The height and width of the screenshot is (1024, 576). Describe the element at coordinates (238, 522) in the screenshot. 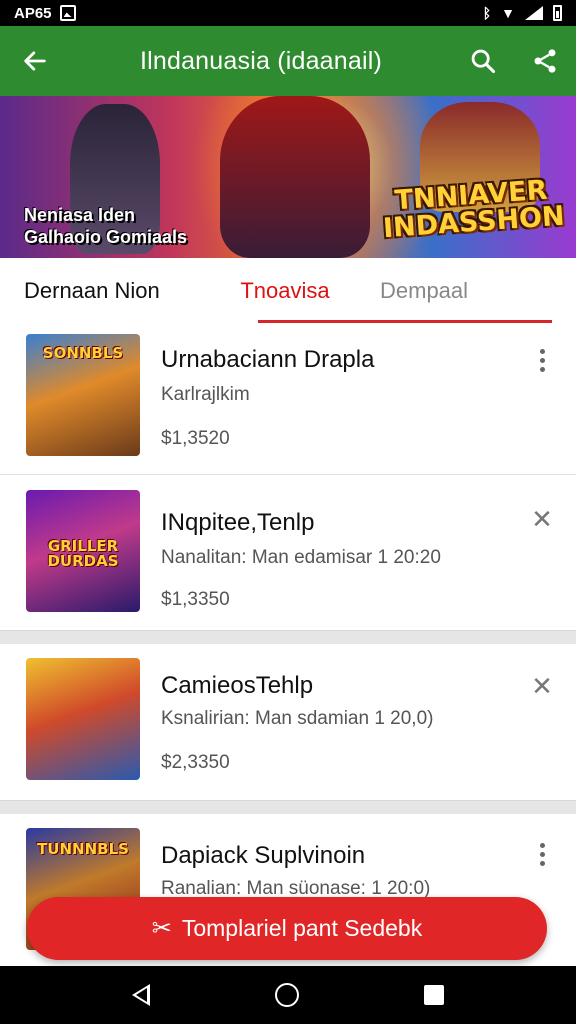

I see `item-title: INqpitee,Tenlp` at that location.